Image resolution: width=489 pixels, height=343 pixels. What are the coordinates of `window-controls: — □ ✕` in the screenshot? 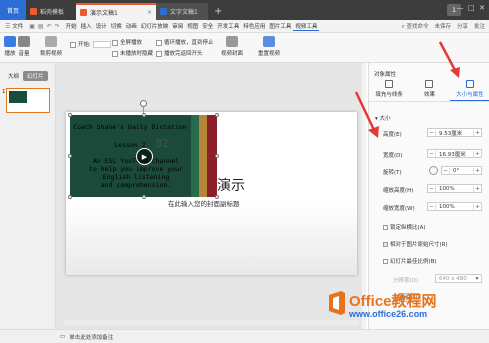 It's located at (471, 8).